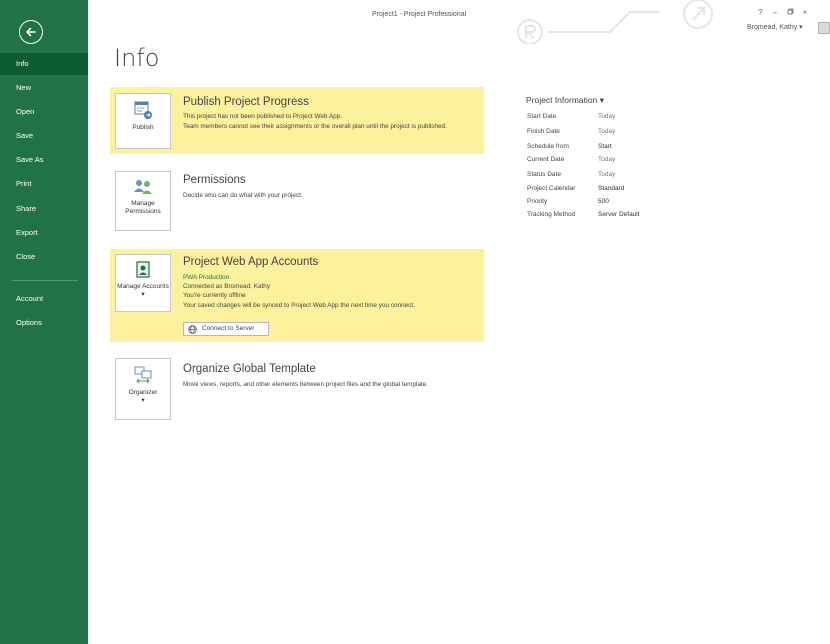 The image size is (830, 644). Describe the element at coordinates (603, 201) in the screenshot. I see `pi-value-priority: 500` at that location.